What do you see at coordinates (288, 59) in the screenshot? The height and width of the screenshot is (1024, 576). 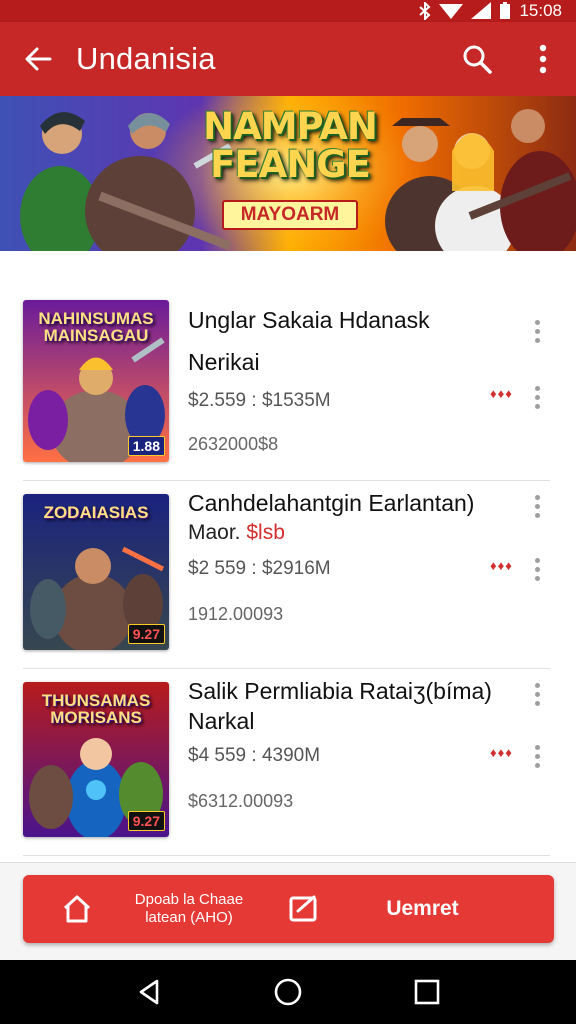 I see `app-bar: Undanisia` at bounding box center [288, 59].